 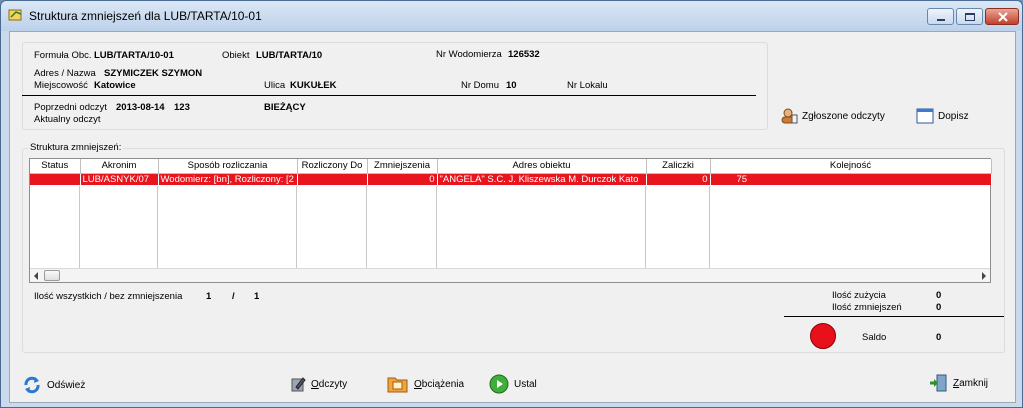 What do you see at coordinates (925, 116) in the screenshot?
I see `window-icon` at bounding box center [925, 116].